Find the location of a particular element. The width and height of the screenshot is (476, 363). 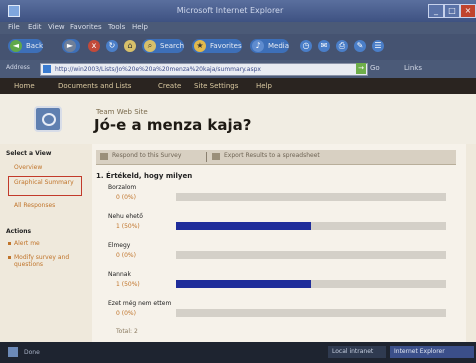

survey-option-row: Ezet még nem ettem 0 (0%) is located at coordinates (279, 313).